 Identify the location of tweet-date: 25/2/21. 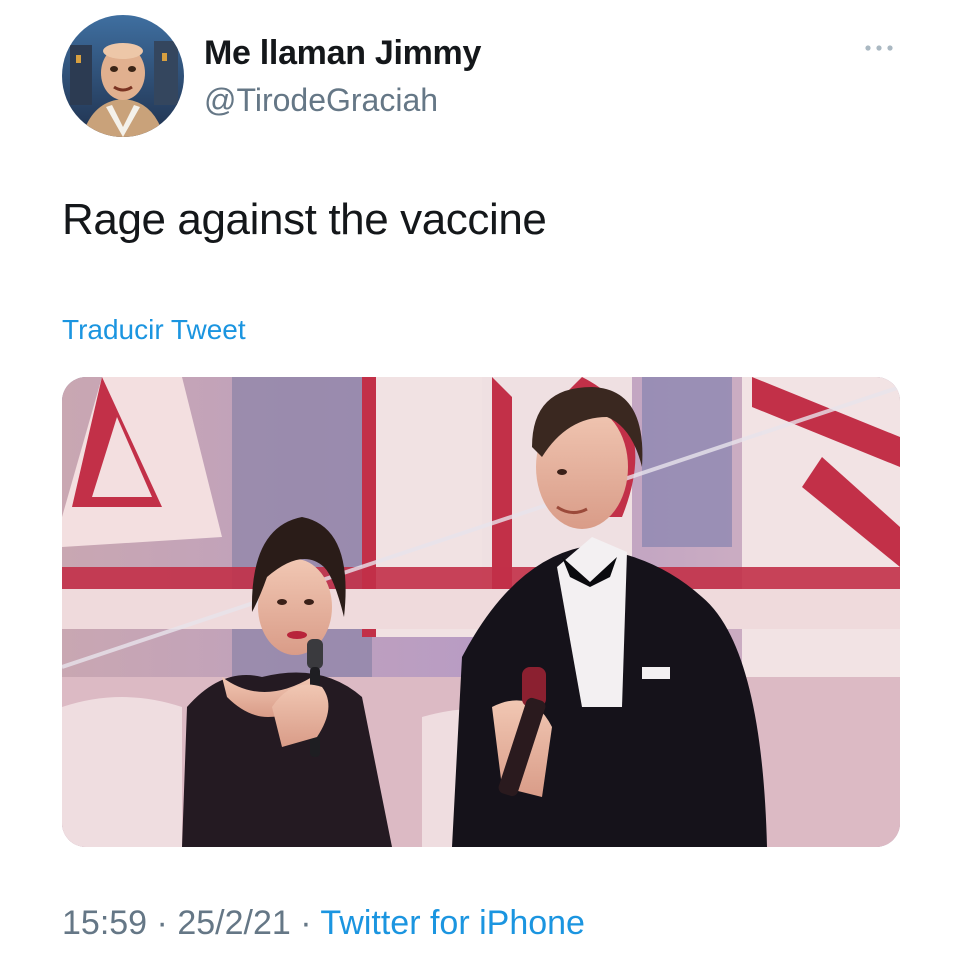
(234, 923).